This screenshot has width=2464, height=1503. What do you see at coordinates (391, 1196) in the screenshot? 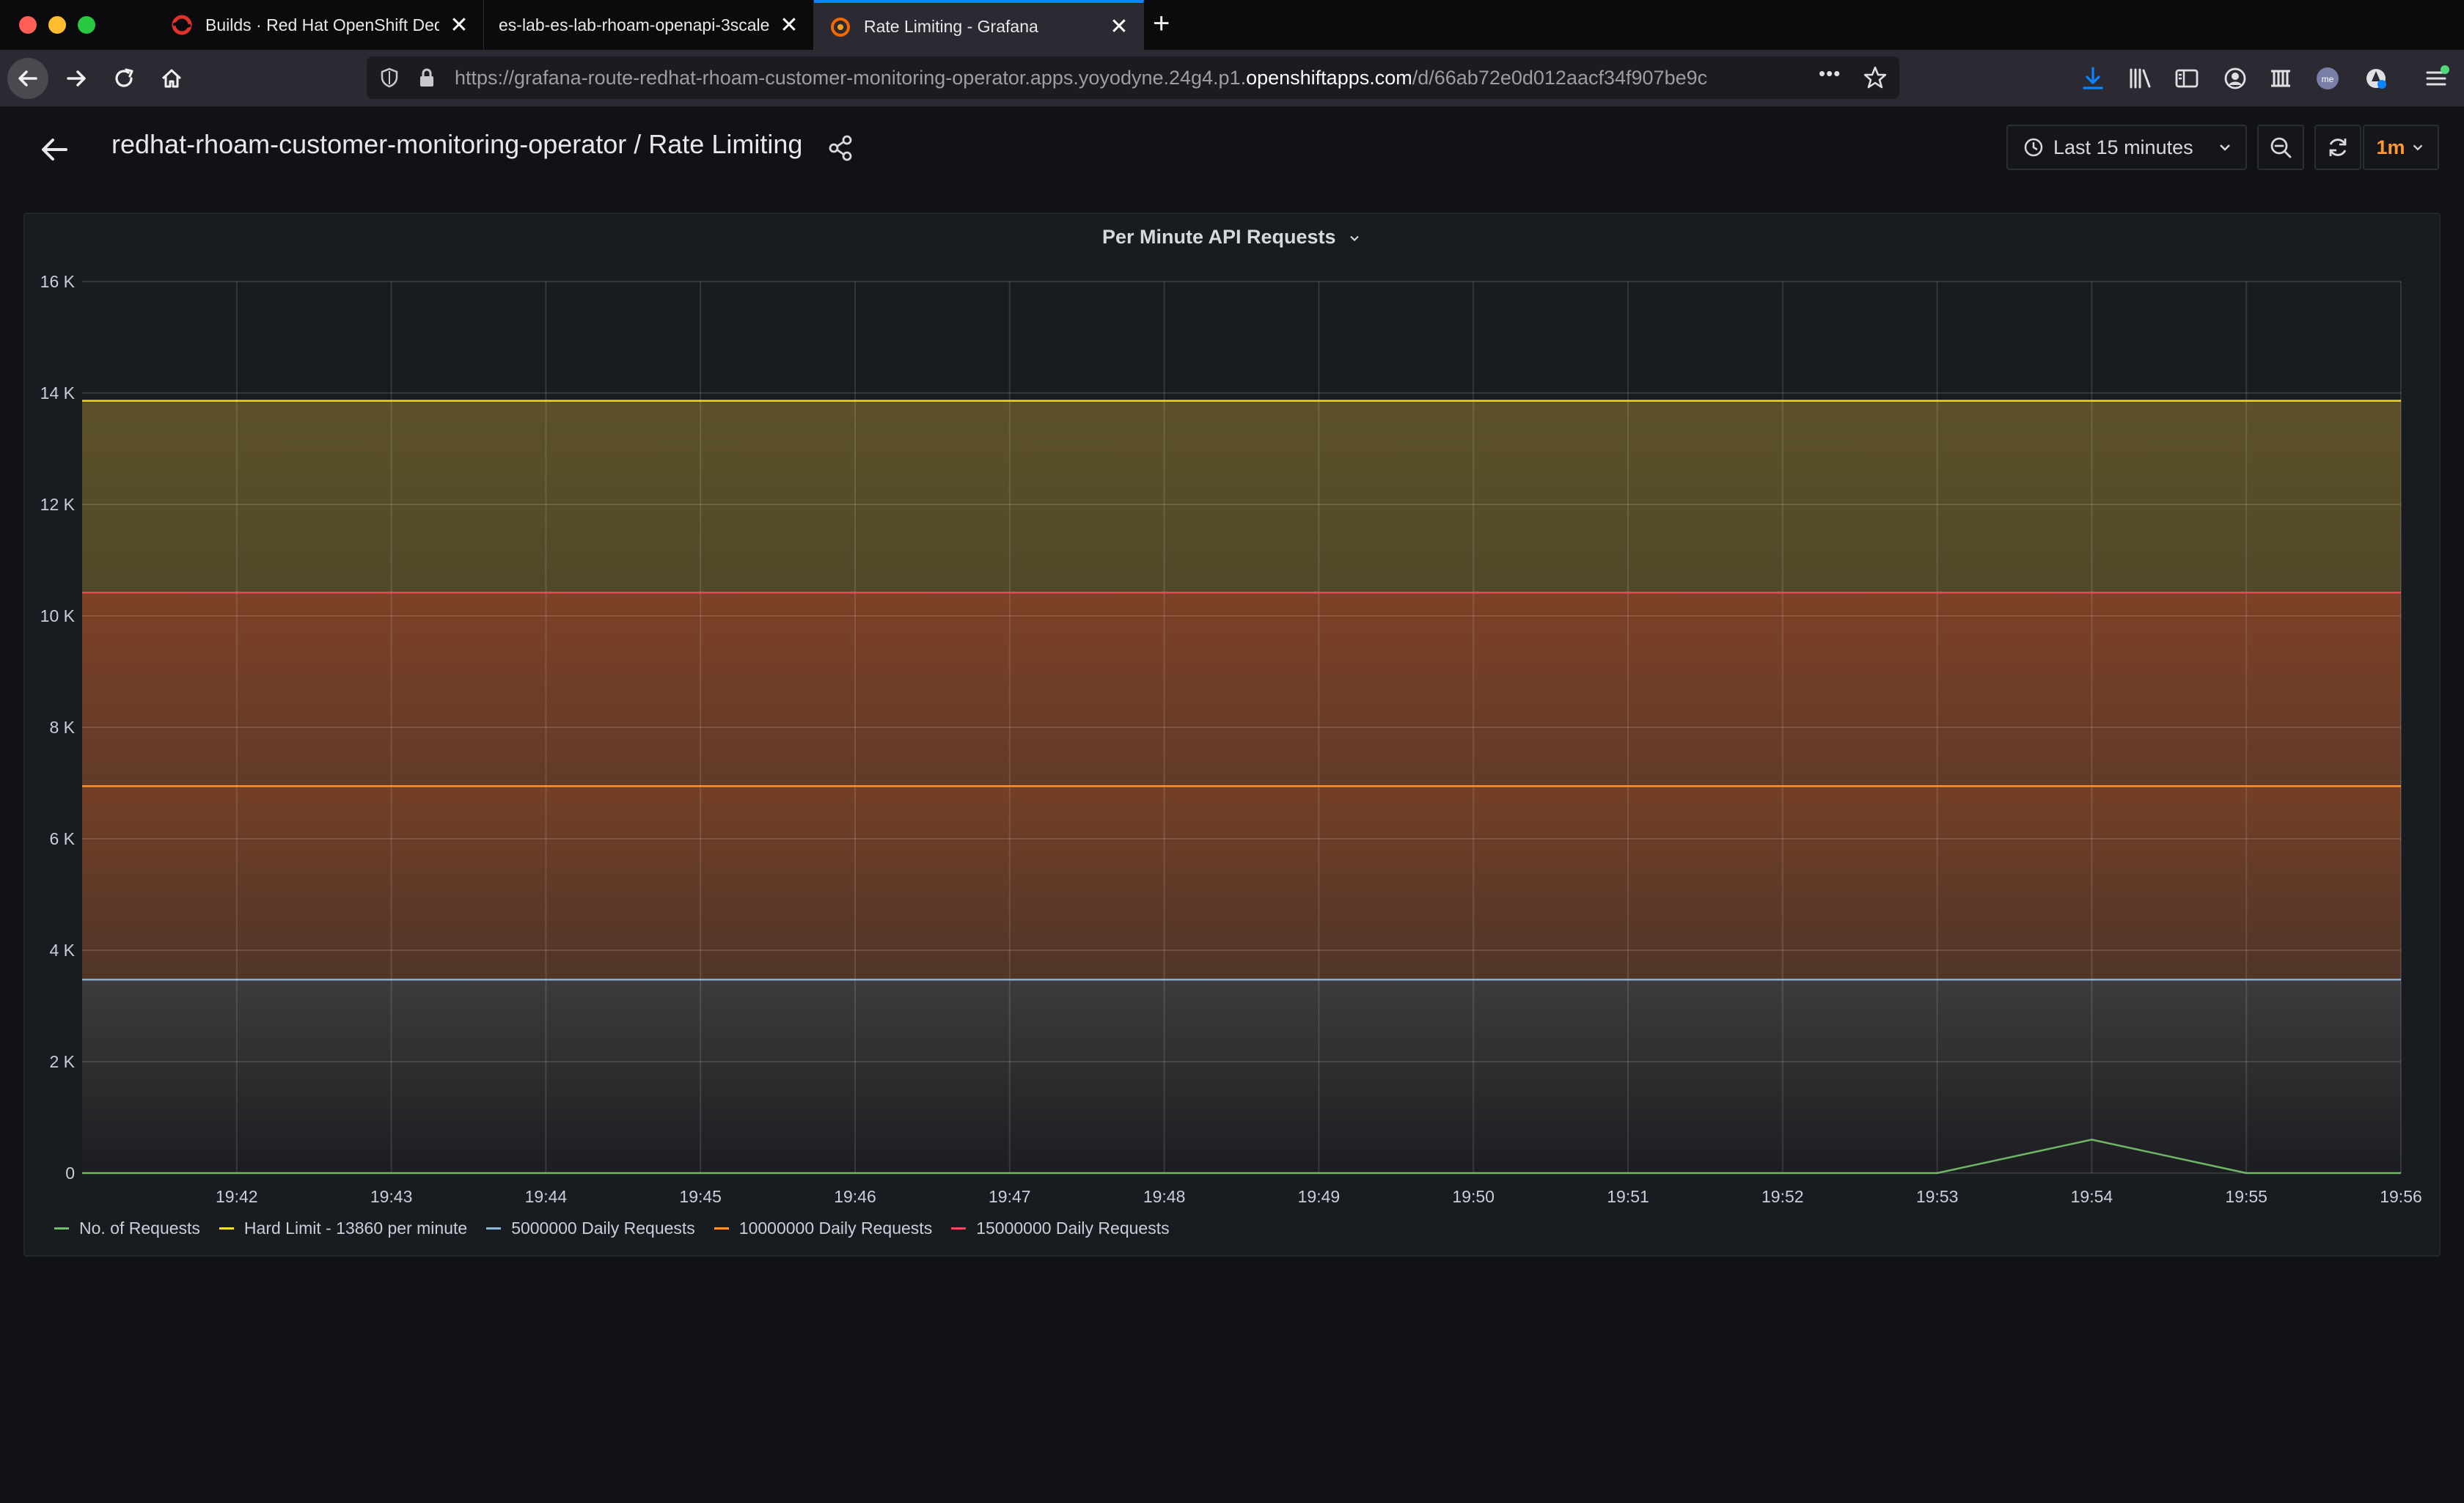
I see `x-tick-label: 19:43` at bounding box center [391, 1196].